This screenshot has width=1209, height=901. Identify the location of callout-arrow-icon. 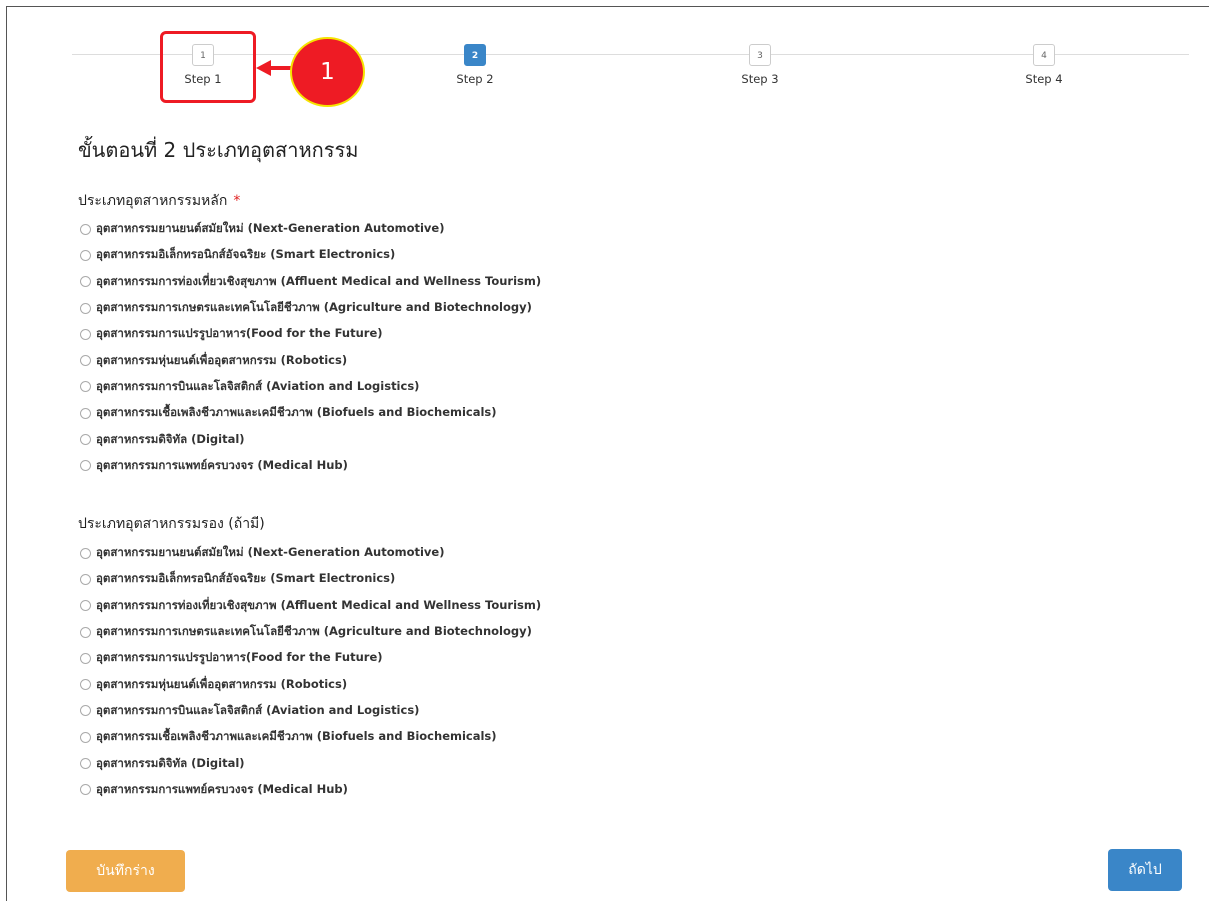
(263, 68).